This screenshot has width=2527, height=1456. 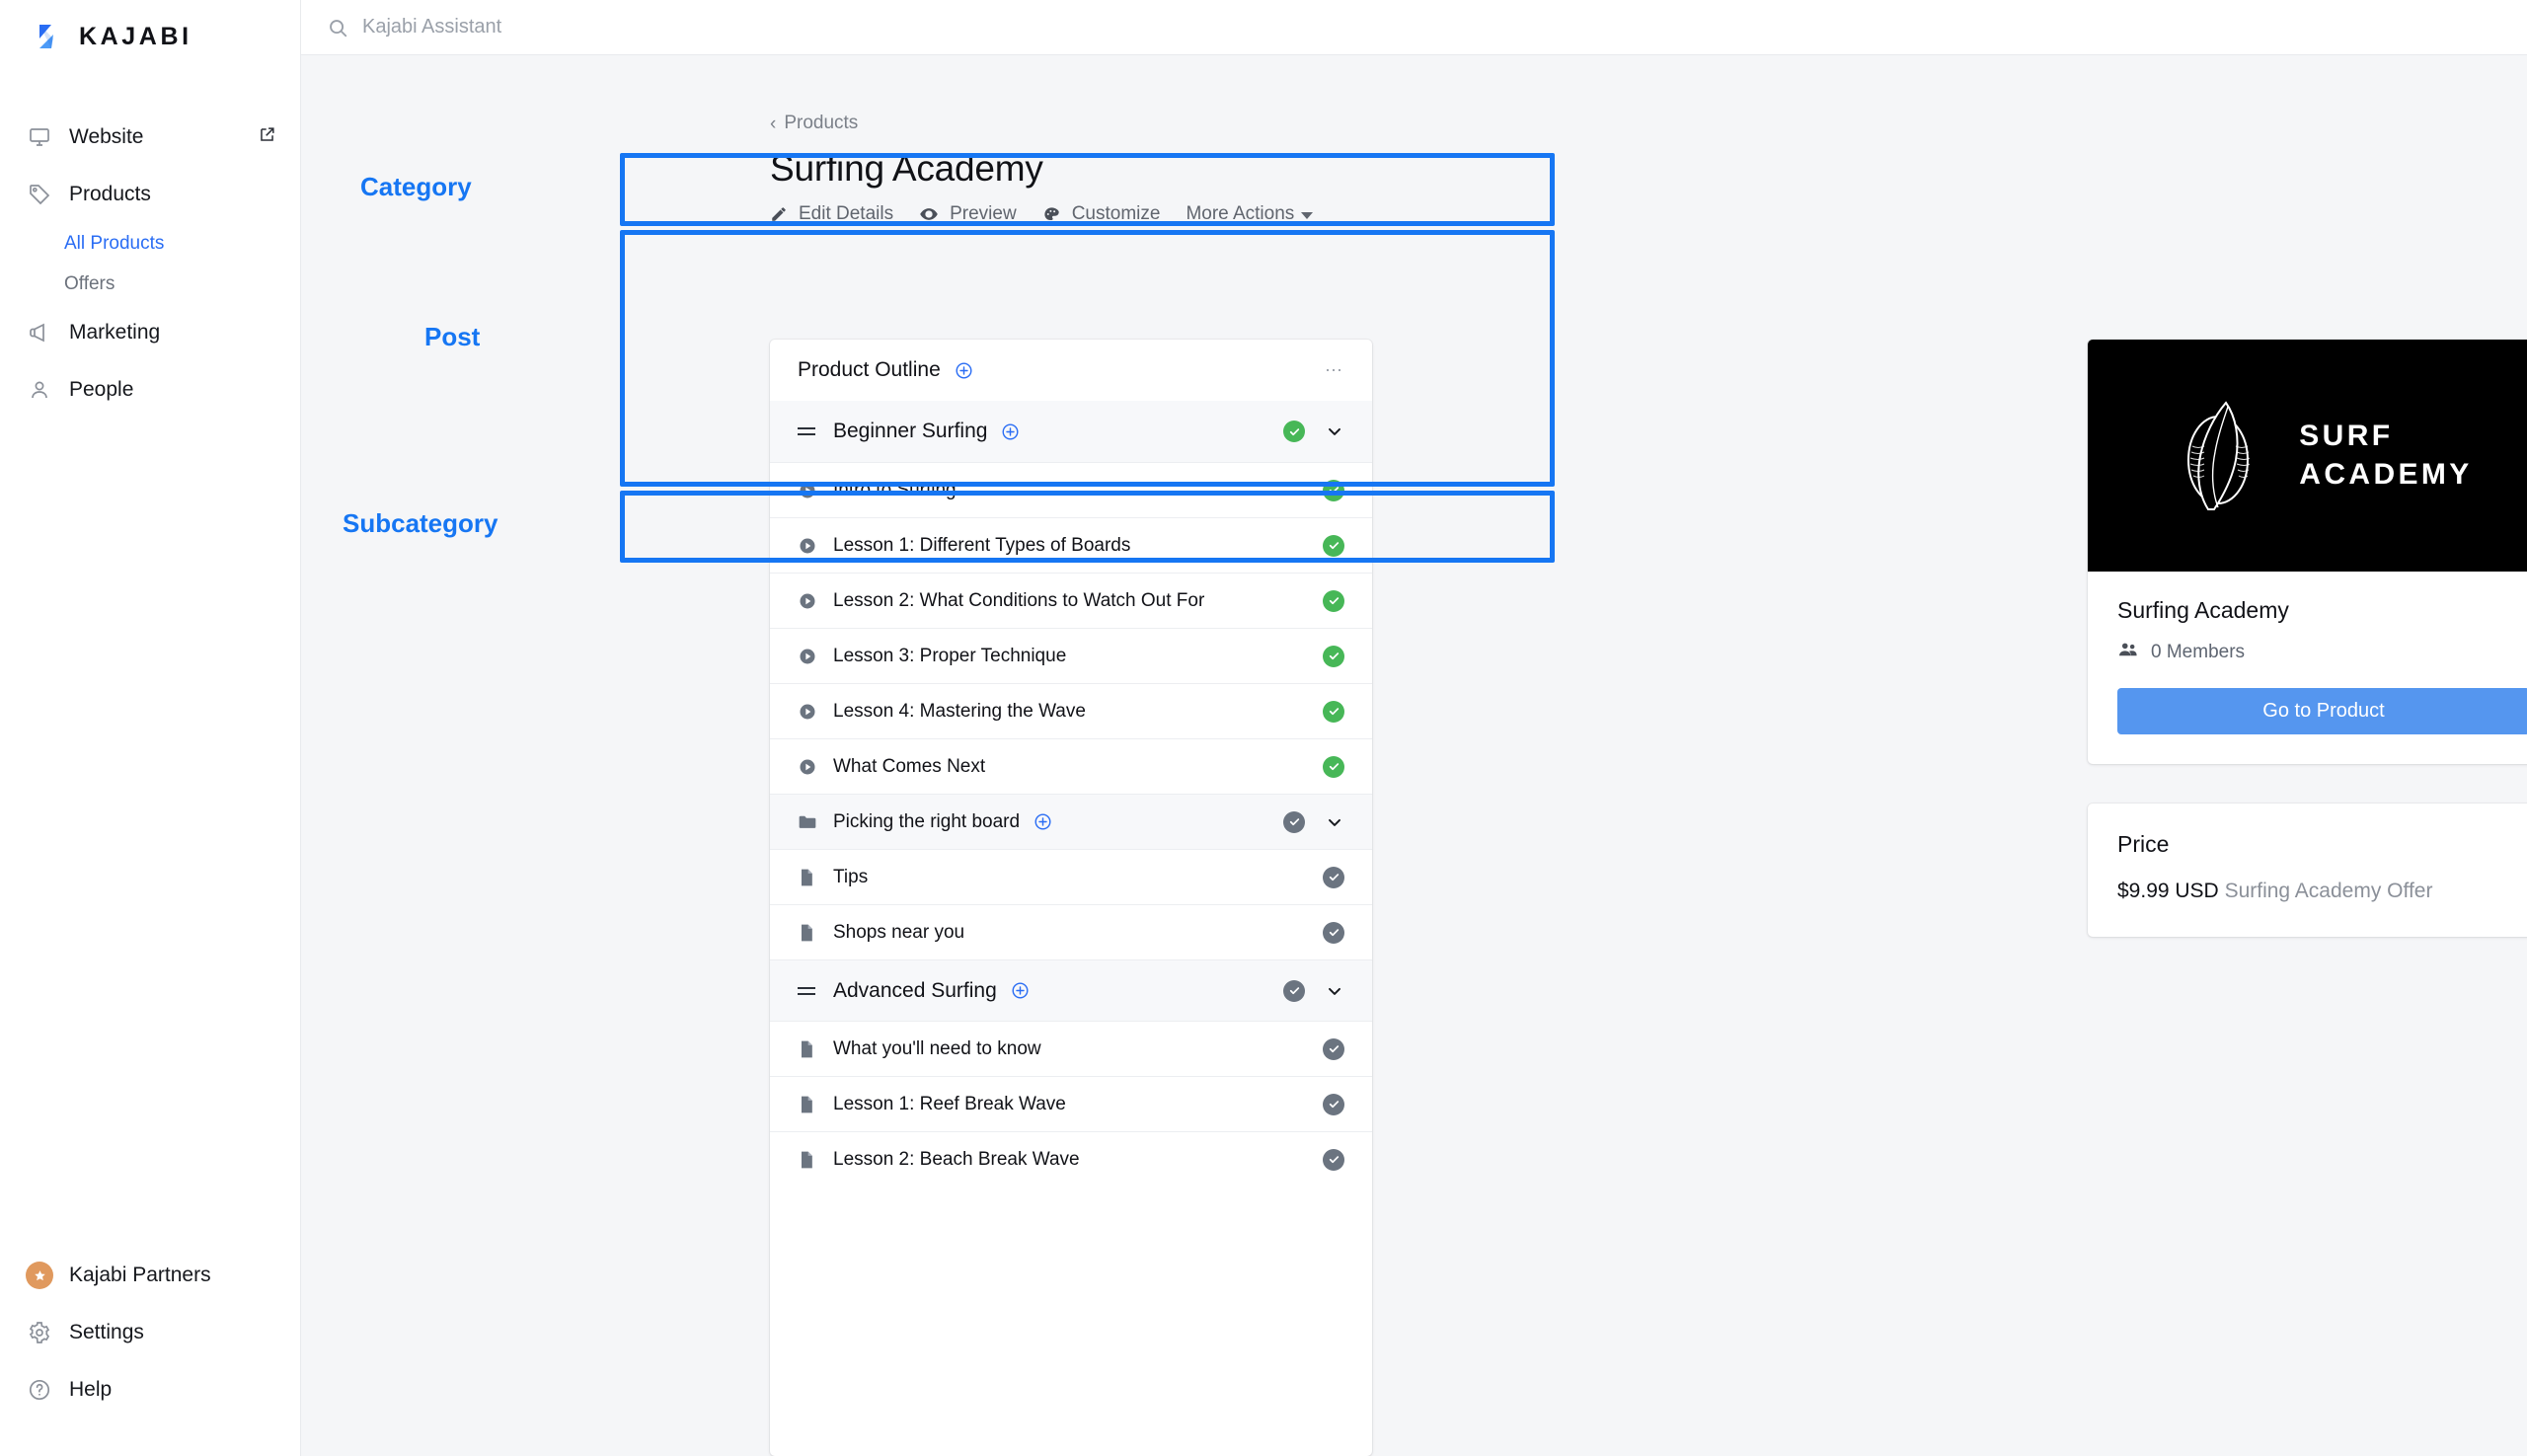 I want to click on sidebar-item-all-products: All Products, so click(x=150, y=243).